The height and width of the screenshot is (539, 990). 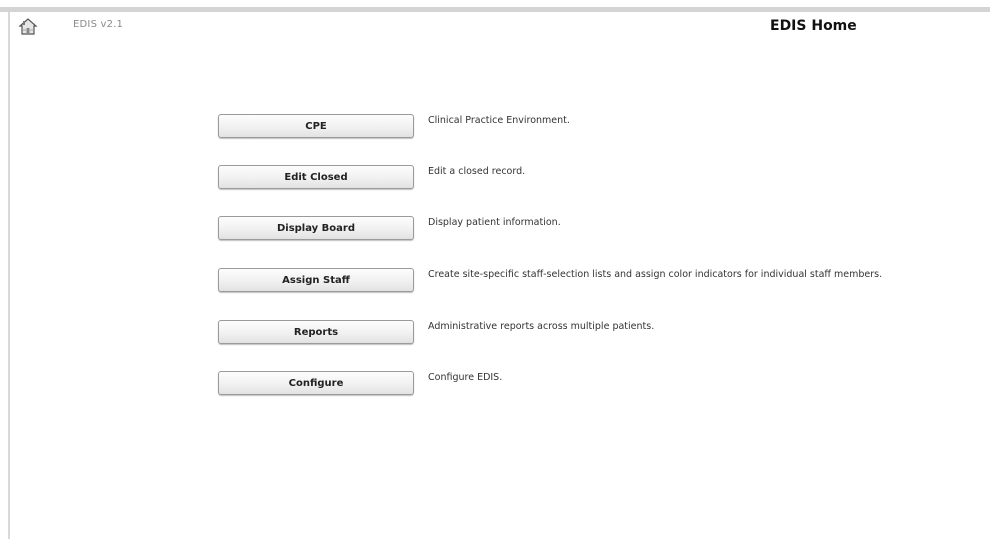 What do you see at coordinates (316, 177) in the screenshot?
I see `edit-closed-button: Edit Closed` at bounding box center [316, 177].